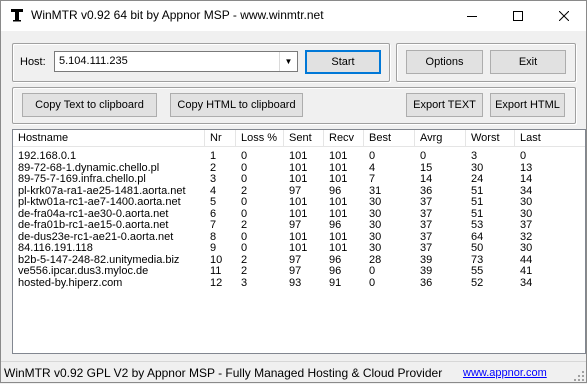 The height and width of the screenshot is (384, 587). What do you see at coordinates (444, 105) in the screenshot?
I see `export-text-button: Export TEXT` at bounding box center [444, 105].